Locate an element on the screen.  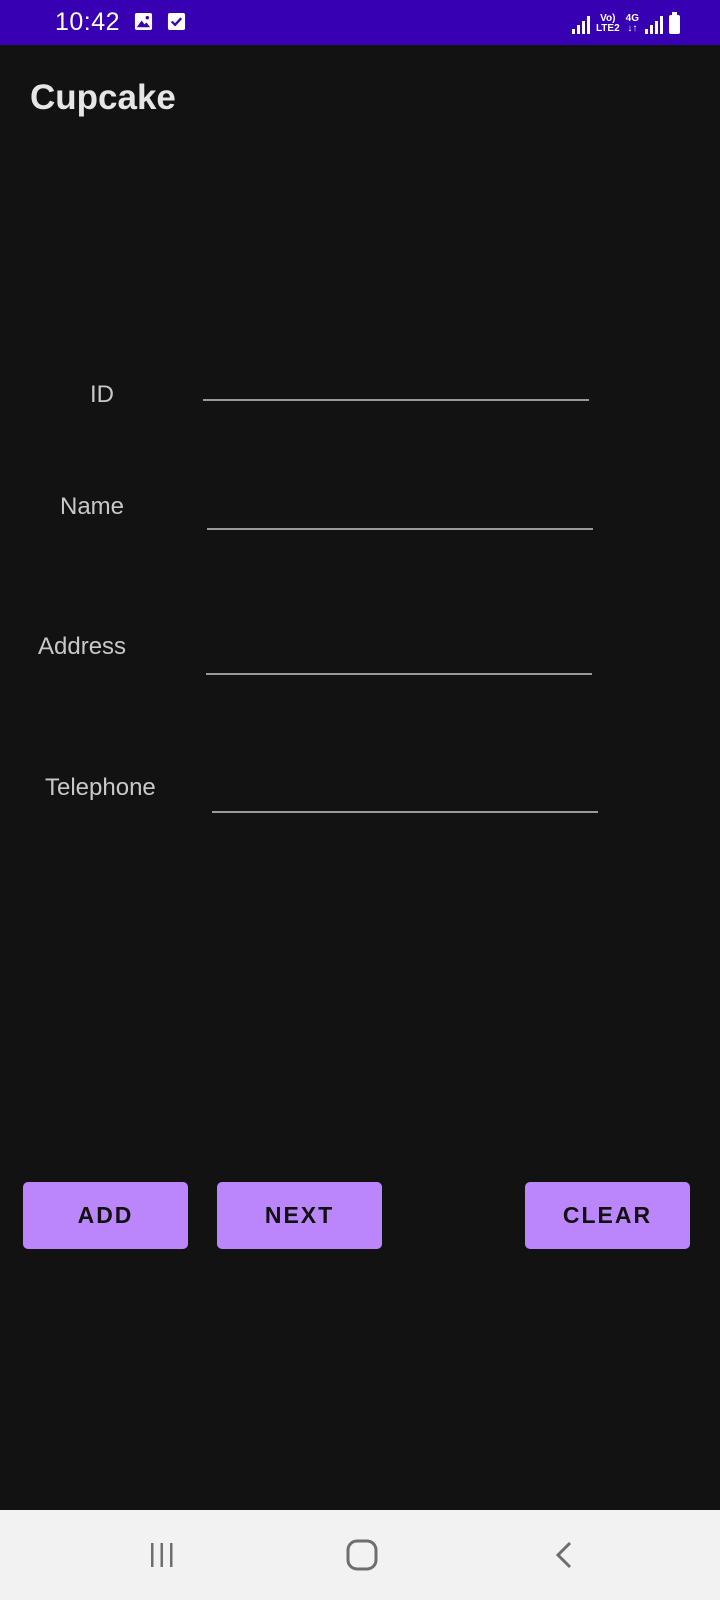
next-button: NEXT is located at coordinates (299, 1215).